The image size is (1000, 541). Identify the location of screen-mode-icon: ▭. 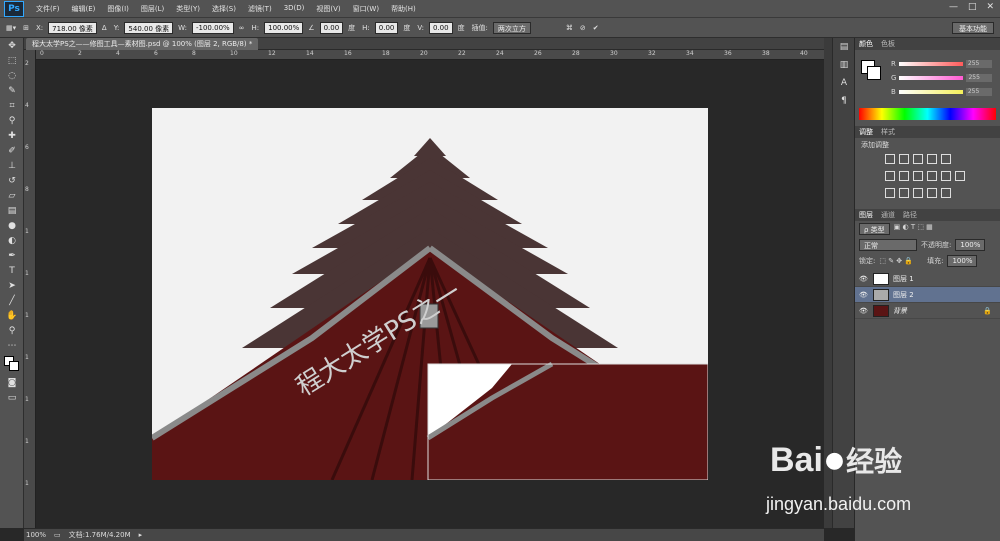
(12, 397).